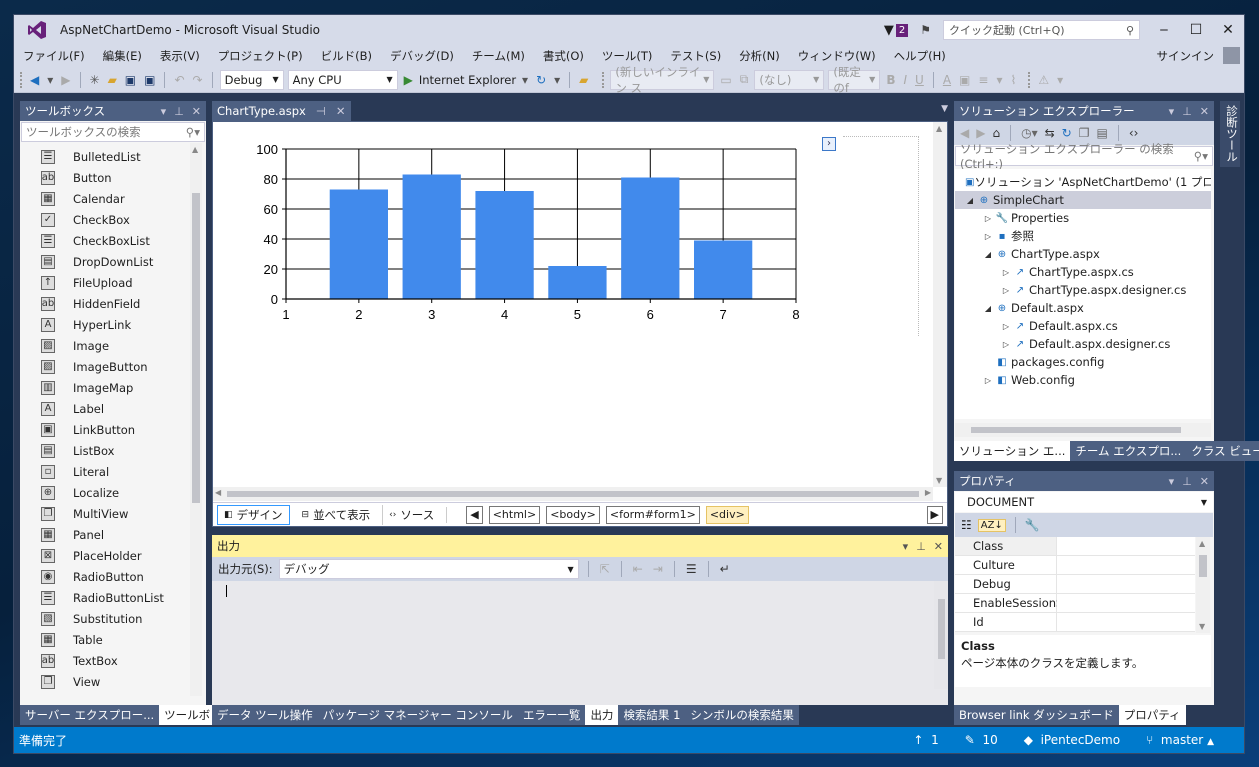 This screenshot has height=767, width=1259. Describe the element at coordinates (525, 80) in the screenshot. I see `run-dropdown-icon: ▾` at that location.